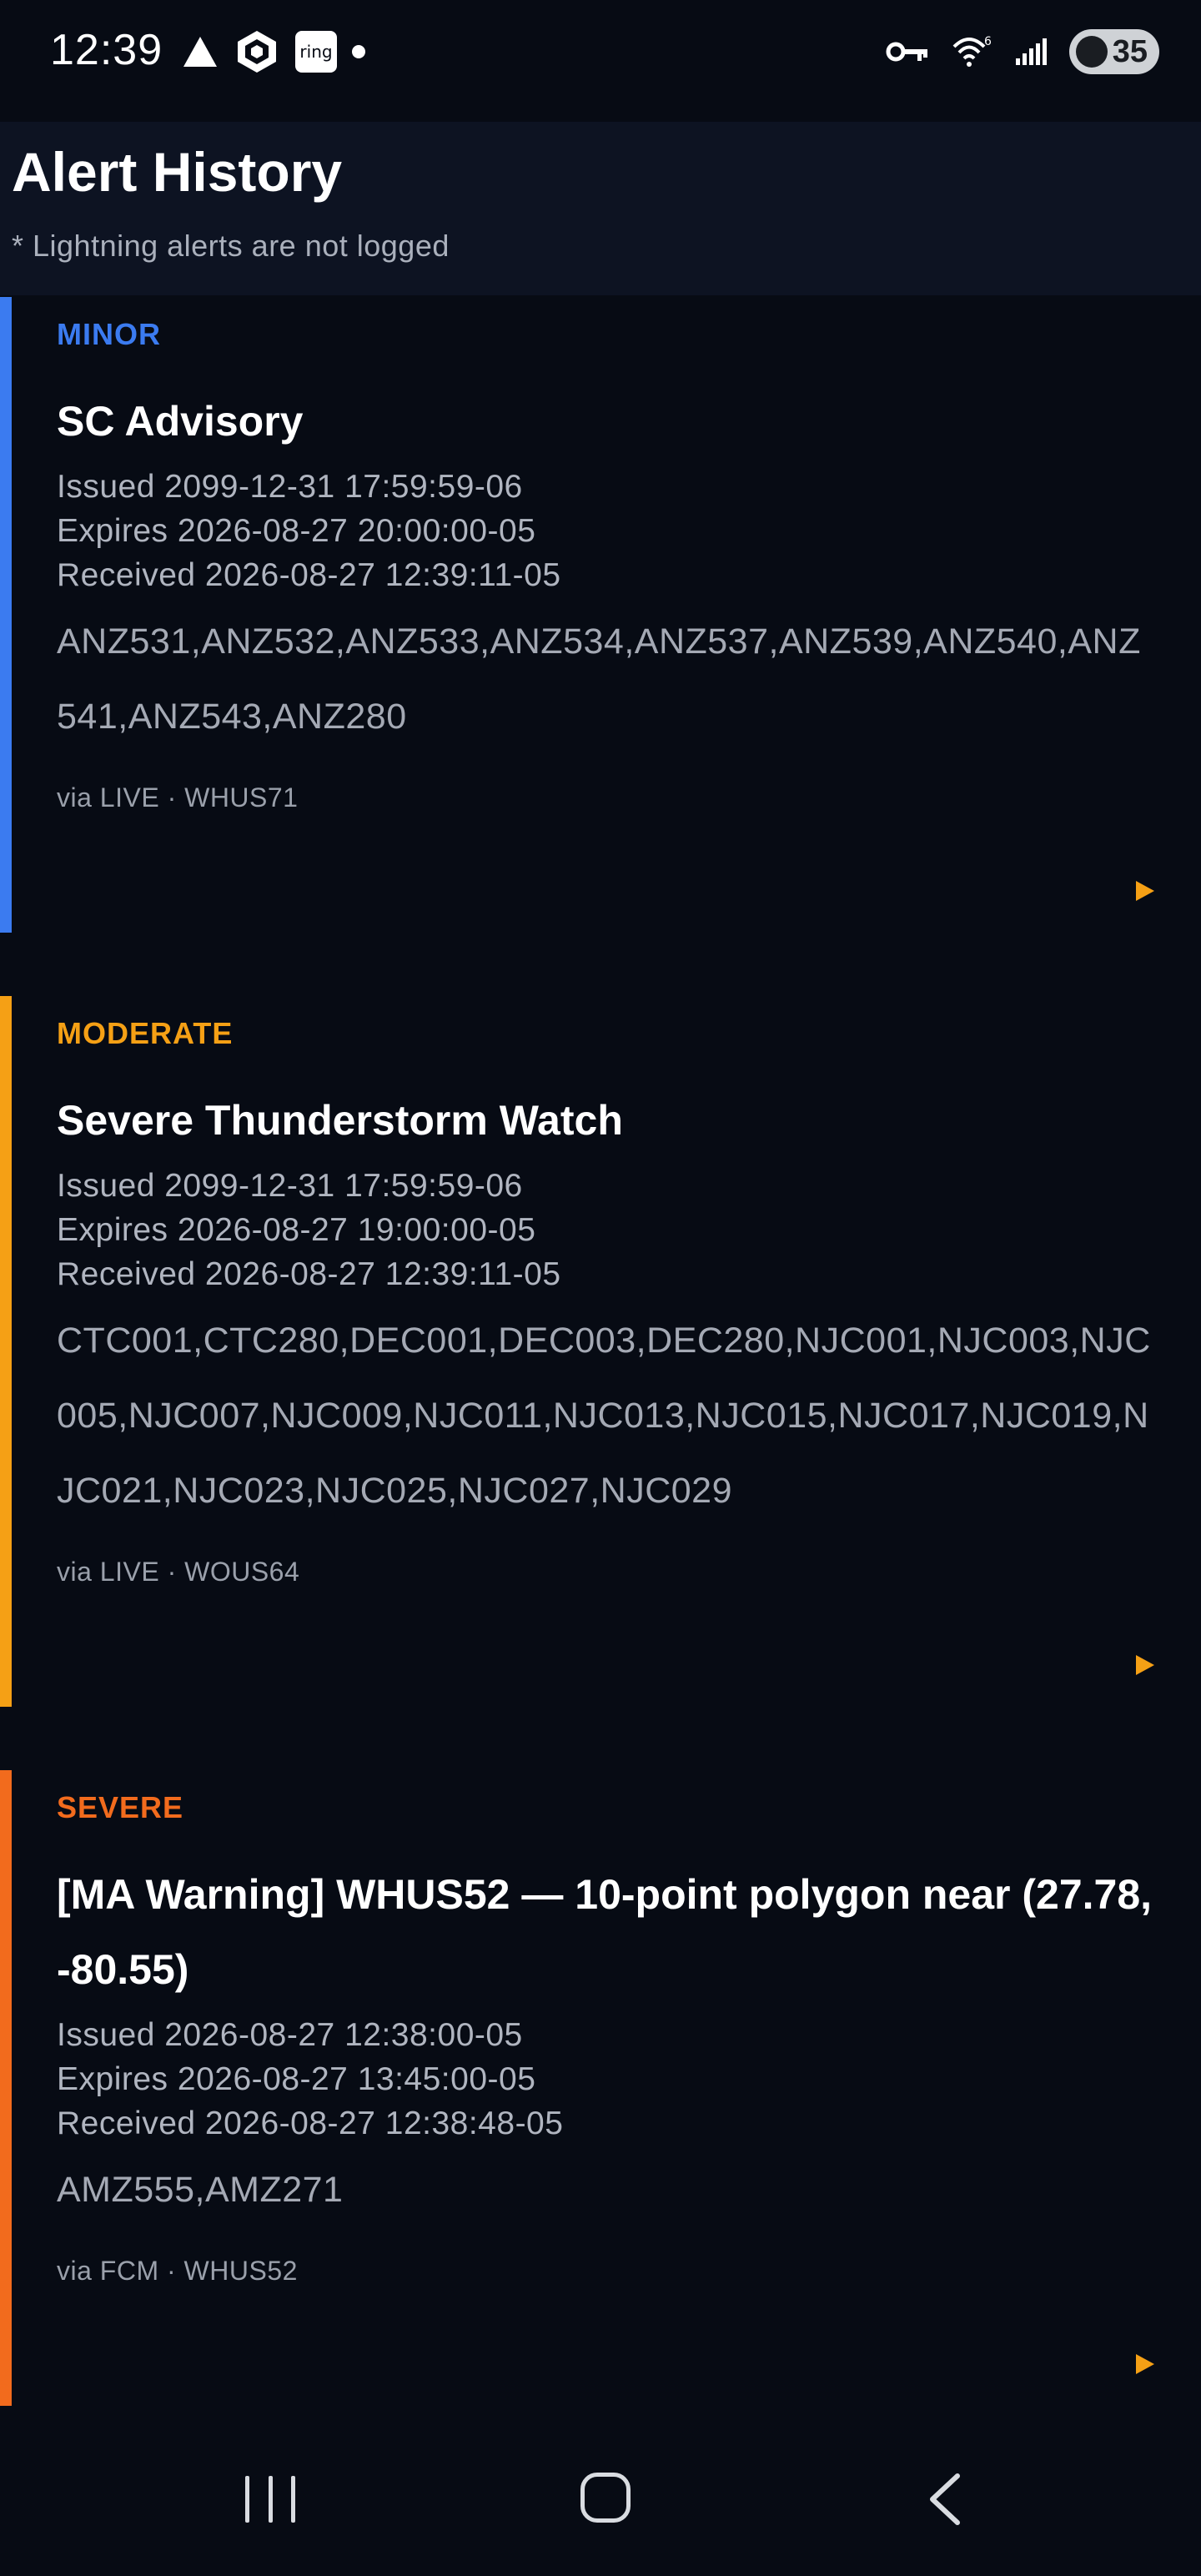 The width and height of the screenshot is (1201, 2576). Describe the element at coordinates (146, 1033) in the screenshot. I see `severity-label: MODERATE` at that location.